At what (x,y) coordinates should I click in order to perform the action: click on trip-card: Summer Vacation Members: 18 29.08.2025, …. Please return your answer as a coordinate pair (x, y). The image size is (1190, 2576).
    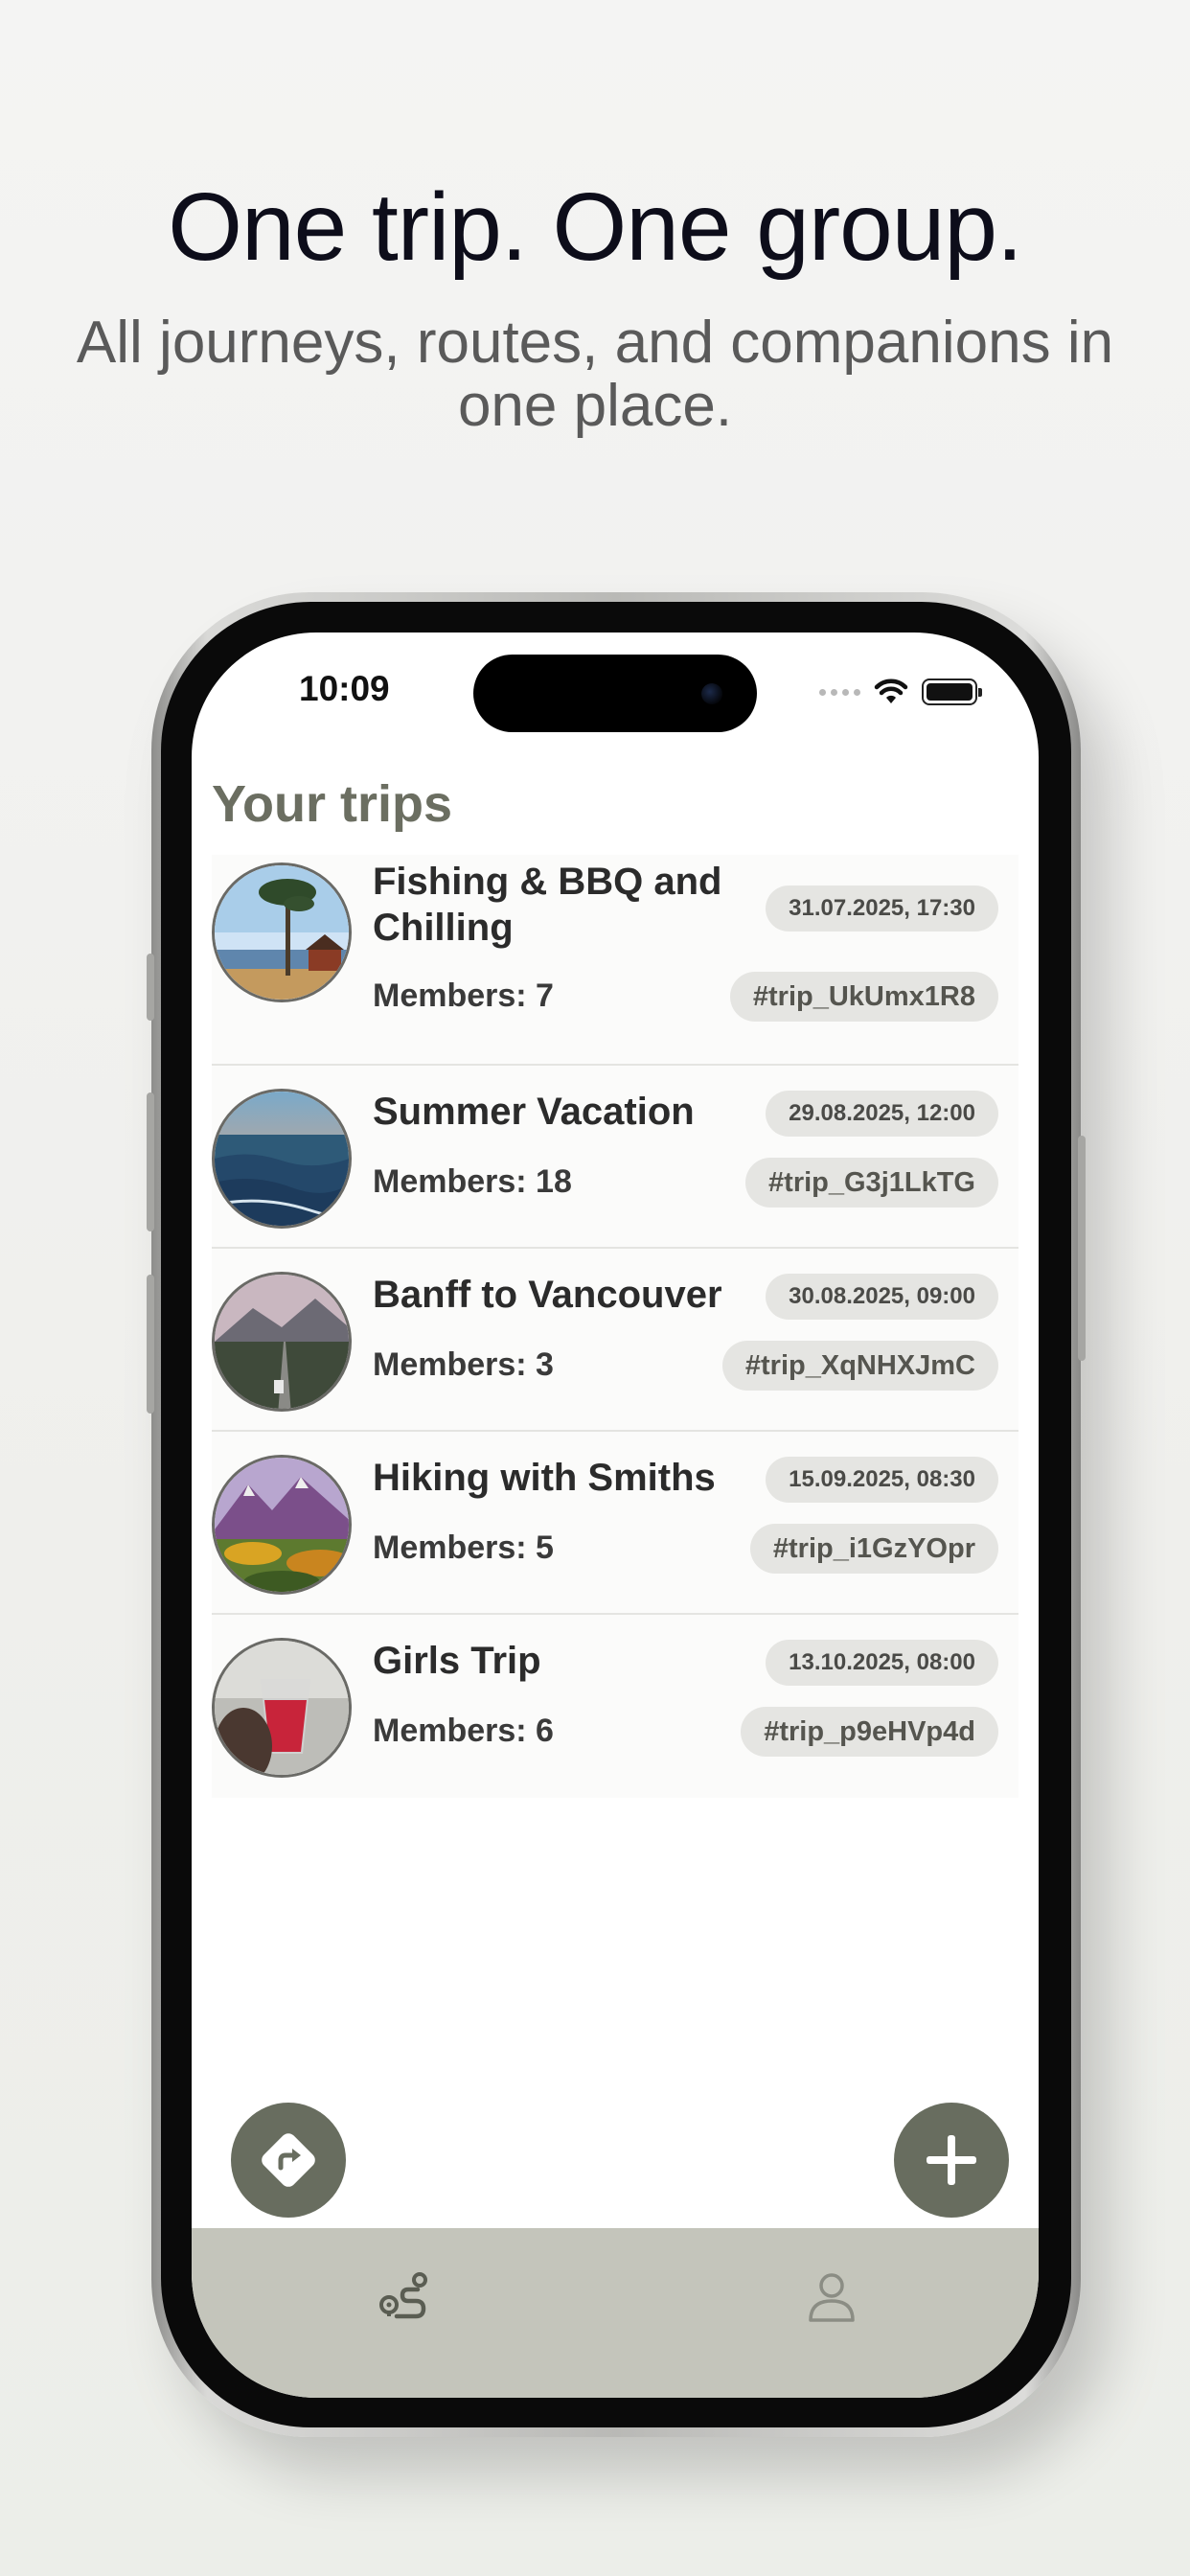
    Looking at the image, I should click on (615, 1157).